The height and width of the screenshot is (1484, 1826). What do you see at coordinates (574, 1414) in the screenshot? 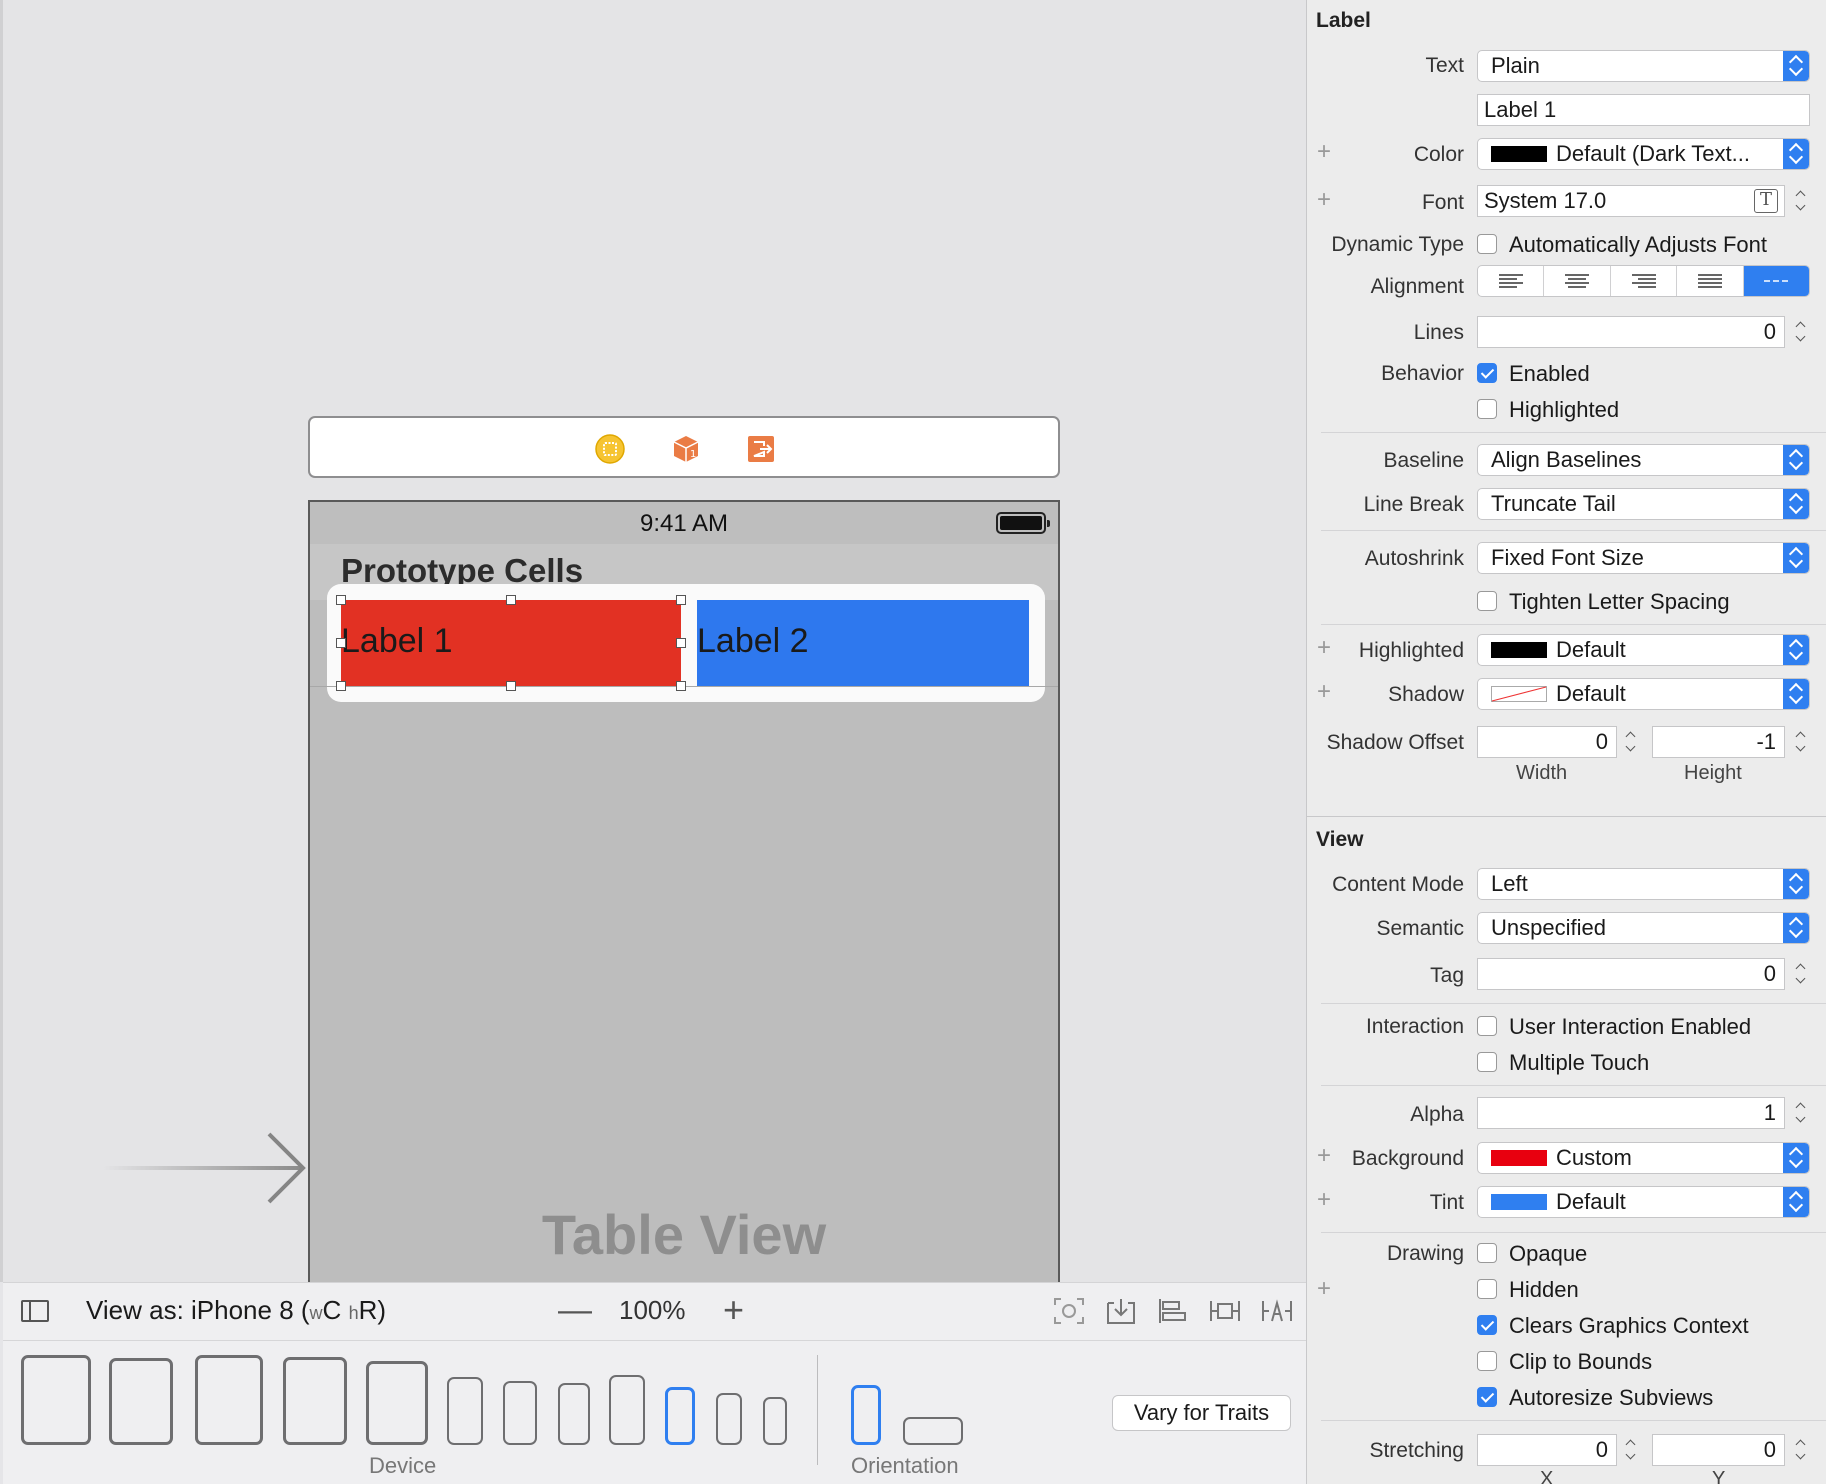
I see `device-iphone-11-pro-icon` at bounding box center [574, 1414].